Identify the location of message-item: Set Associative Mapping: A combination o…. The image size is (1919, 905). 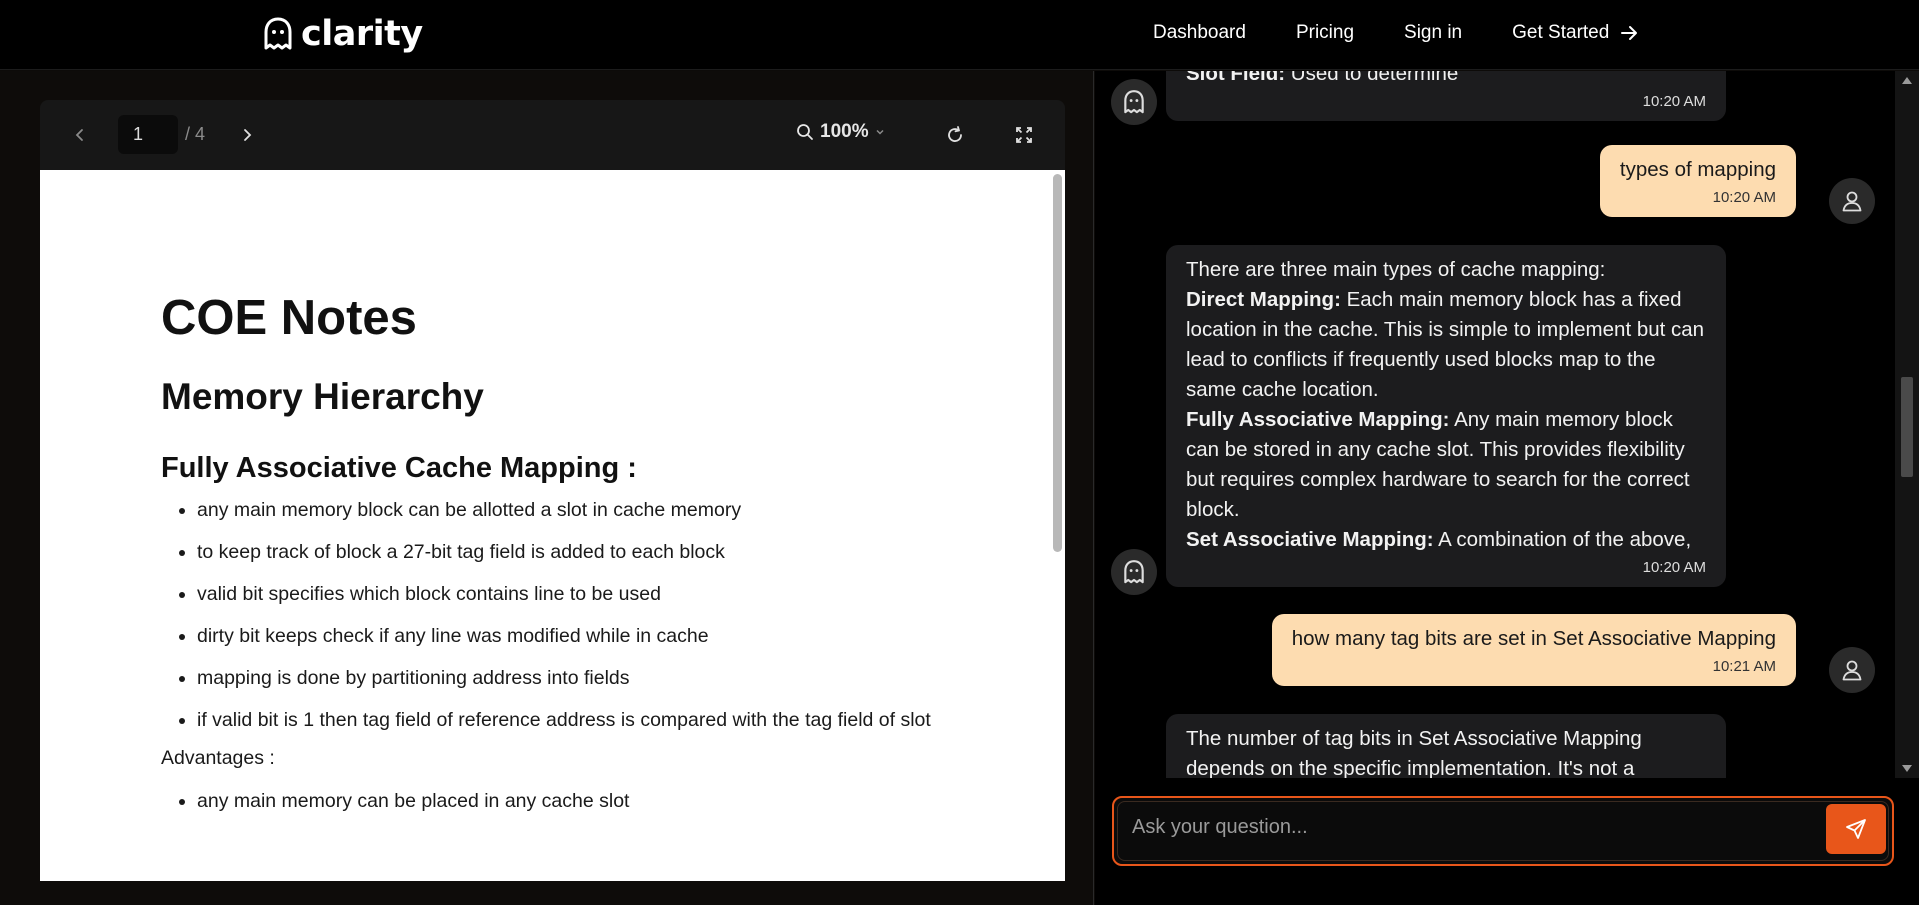
(1446, 540).